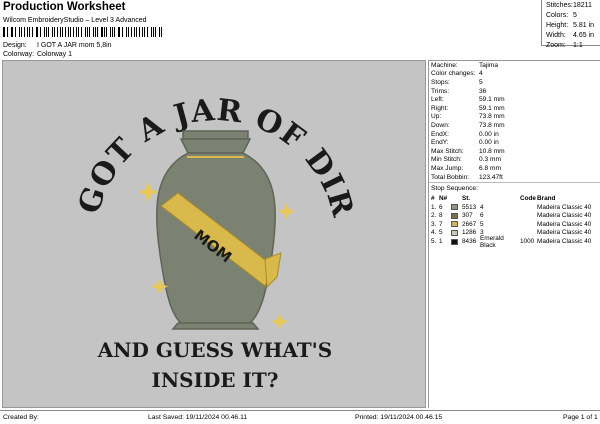 This screenshot has width=600, height=424. What do you see at coordinates (441, 216) in the screenshot?
I see `stop-needle: 8` at bounding box center [441, 216].